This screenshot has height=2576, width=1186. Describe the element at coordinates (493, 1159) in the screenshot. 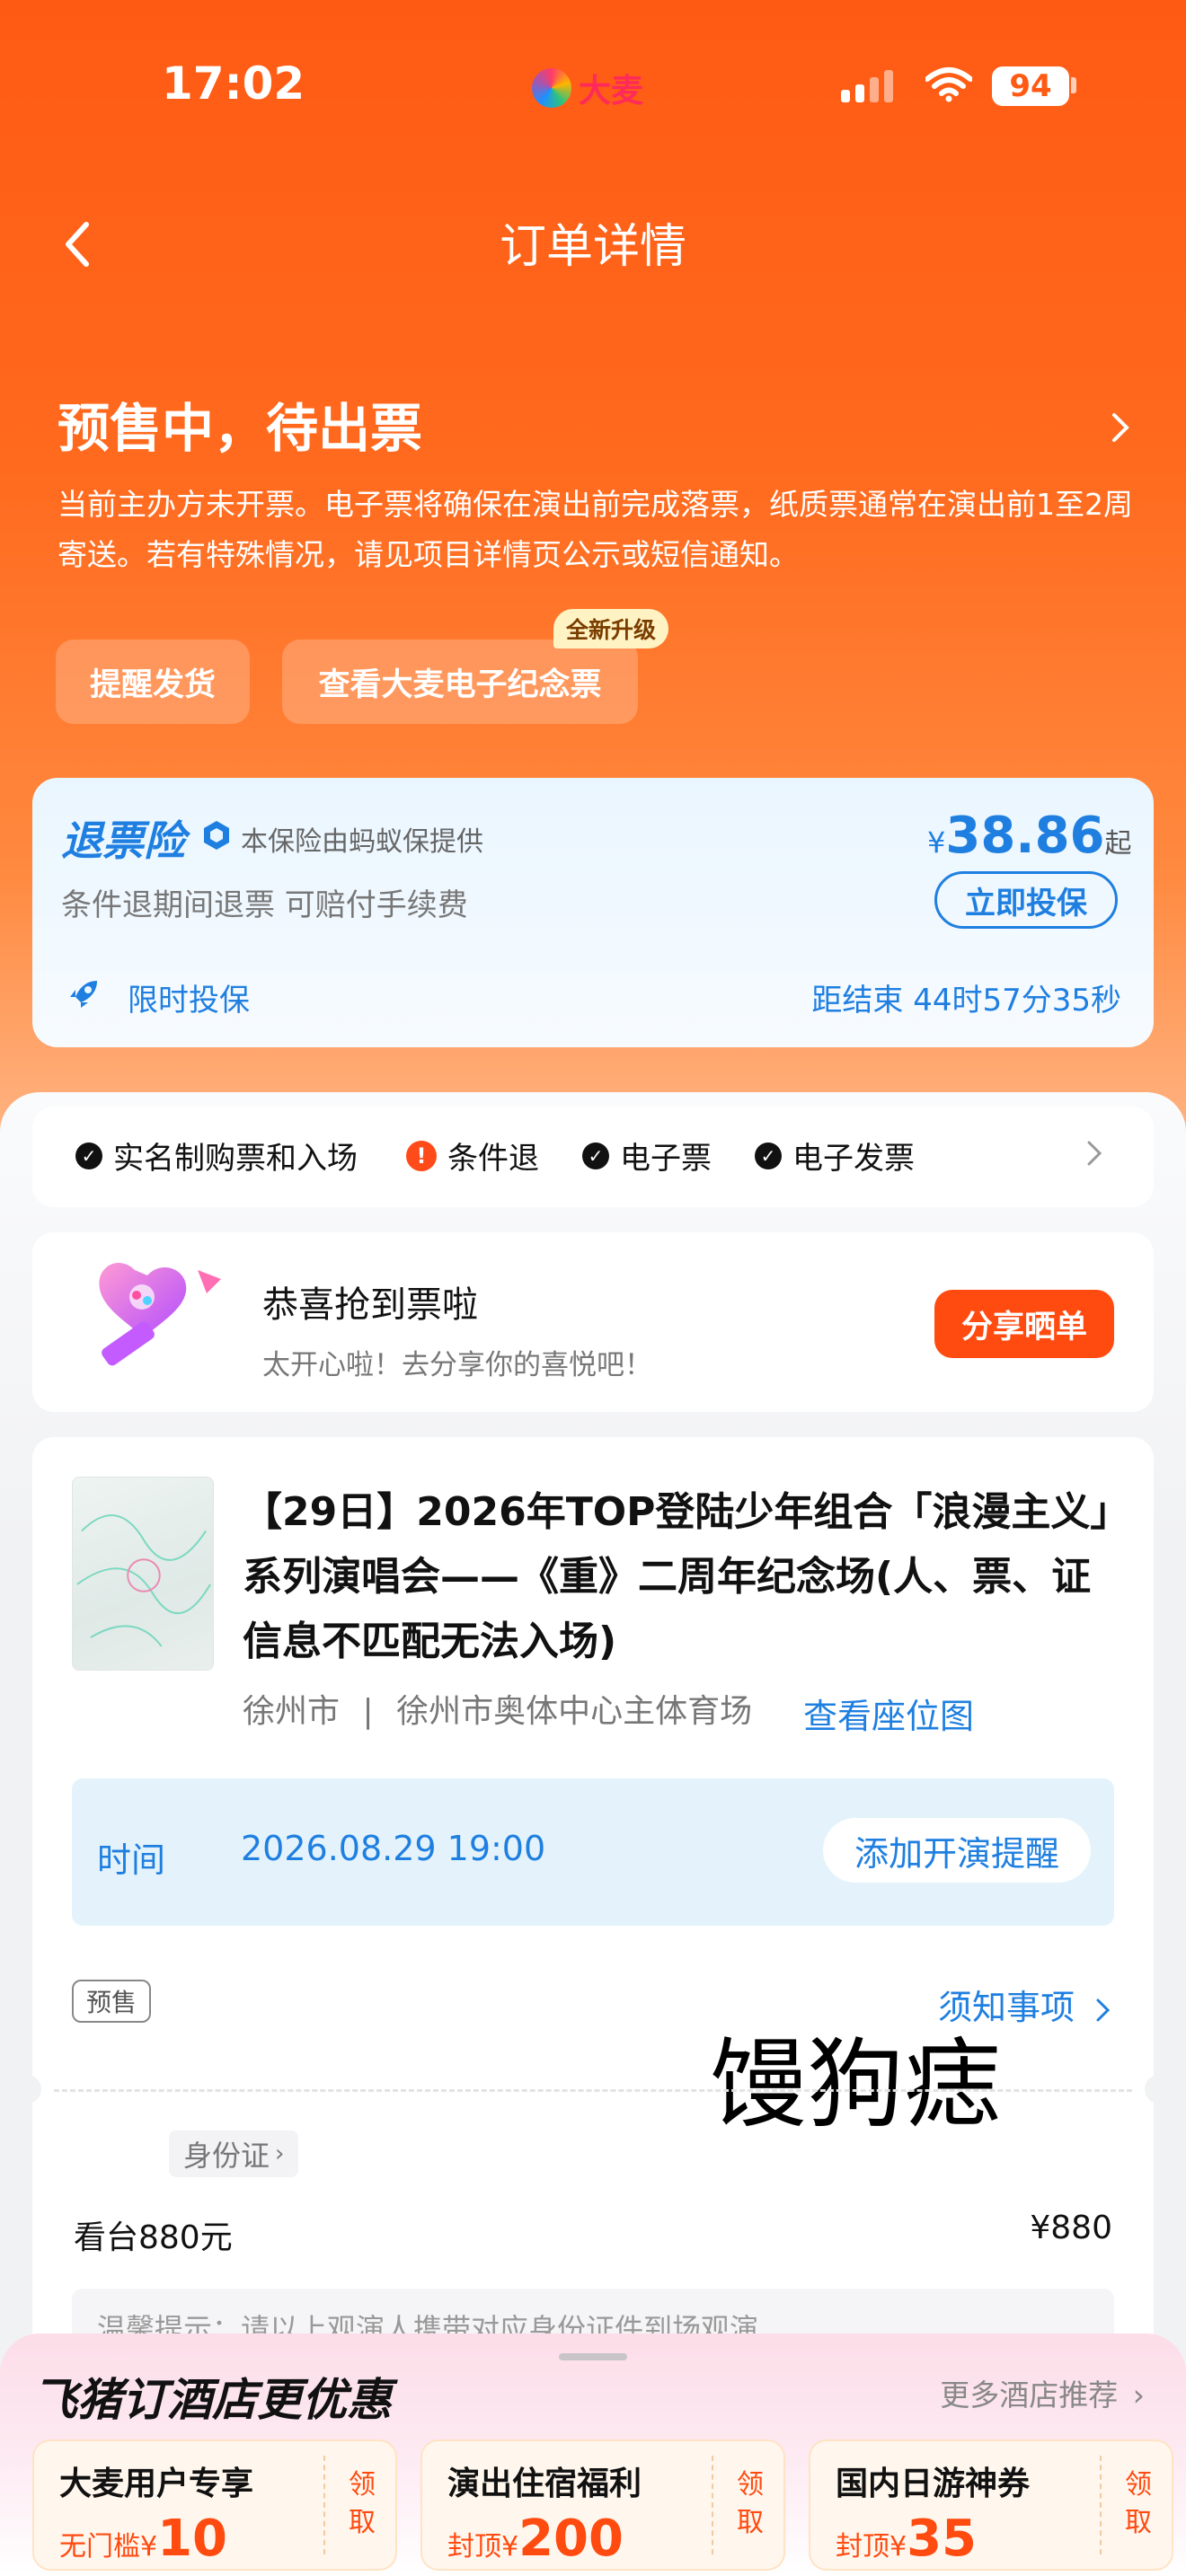

I see `tag-label: 条件退` at that location.